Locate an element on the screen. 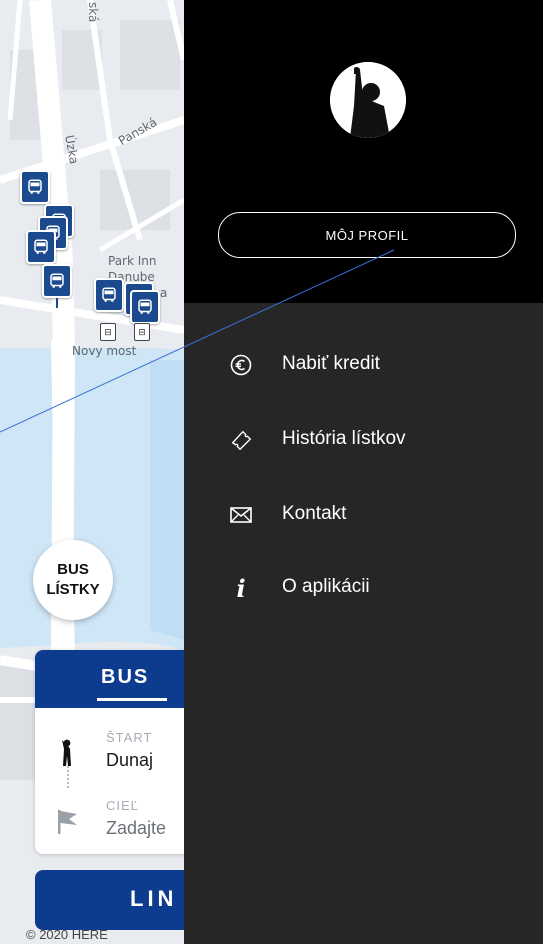 The height and width of the screenshot is (944, 543). route-connector is located at coordinates (69, 777).